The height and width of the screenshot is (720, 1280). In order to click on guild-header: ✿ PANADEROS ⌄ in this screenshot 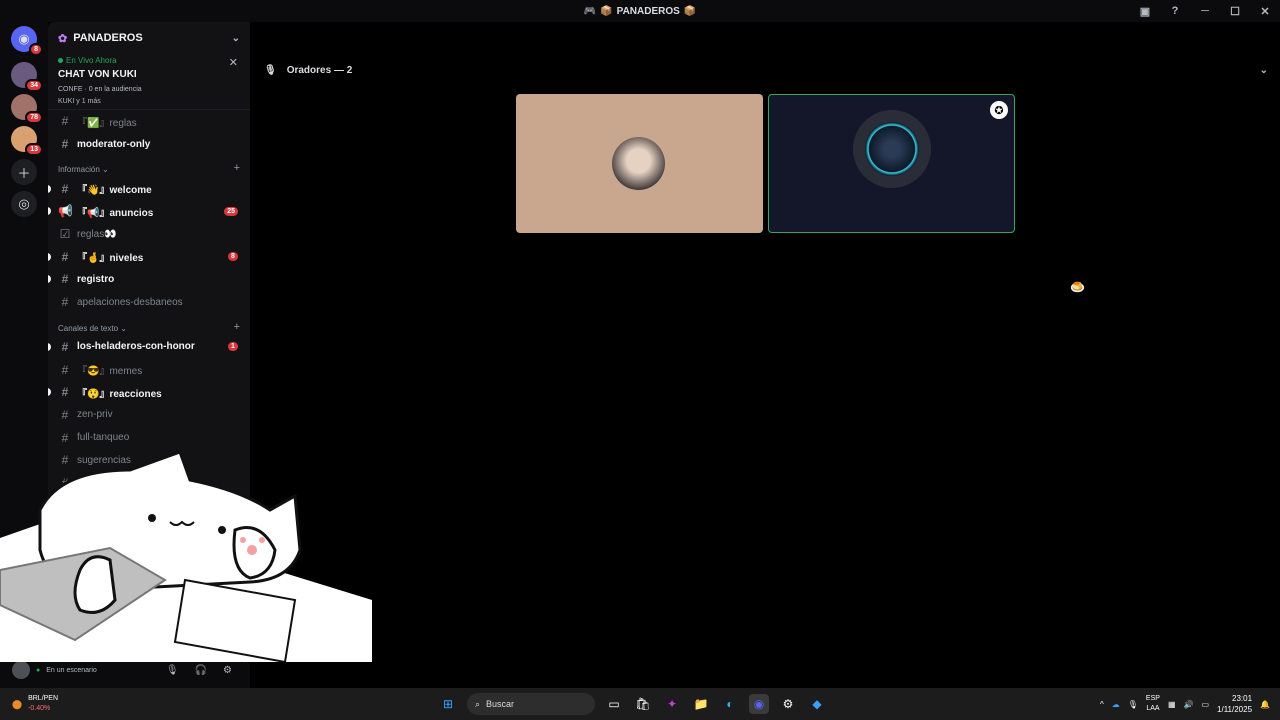, I will do `click(149, 38)`.